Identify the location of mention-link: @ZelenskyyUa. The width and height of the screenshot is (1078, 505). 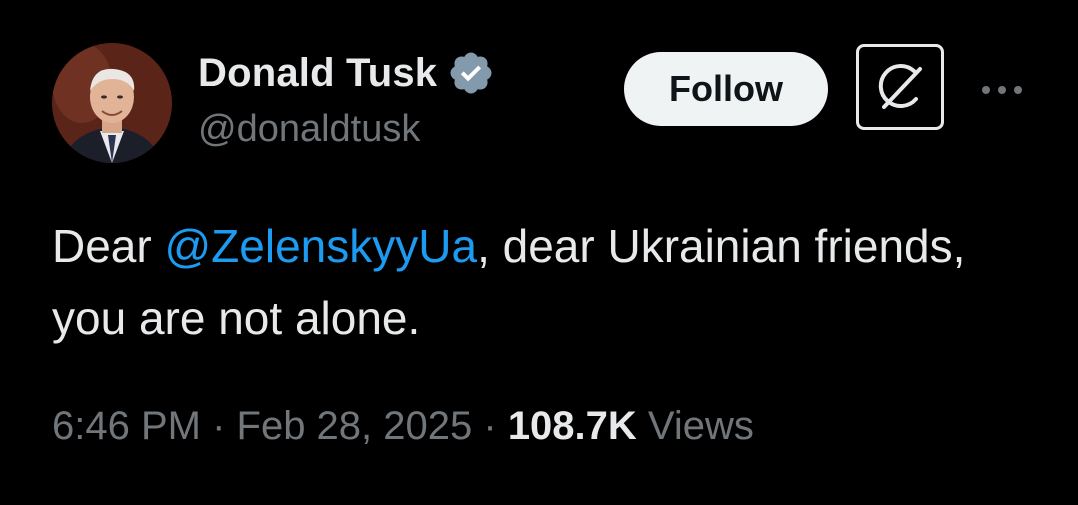
(320, 246).